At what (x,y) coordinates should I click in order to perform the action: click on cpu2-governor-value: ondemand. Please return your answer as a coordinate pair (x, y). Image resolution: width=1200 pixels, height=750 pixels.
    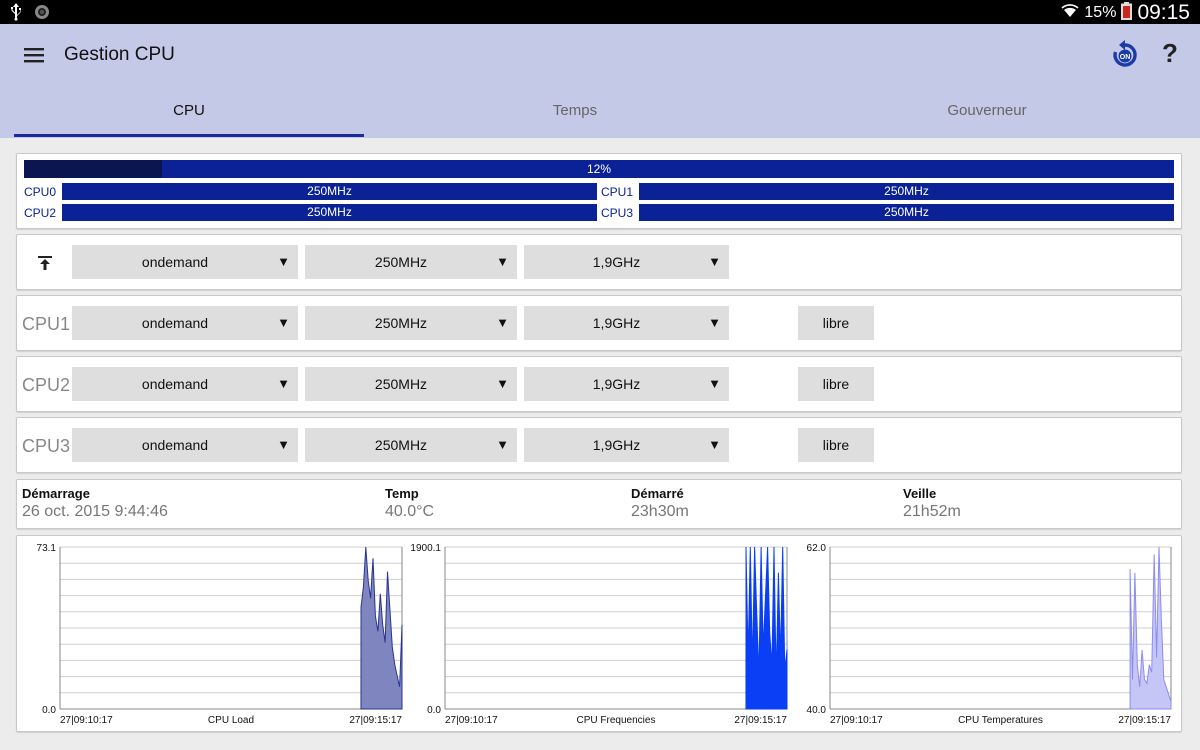
    Looking at the image, I should click on (175, 384).